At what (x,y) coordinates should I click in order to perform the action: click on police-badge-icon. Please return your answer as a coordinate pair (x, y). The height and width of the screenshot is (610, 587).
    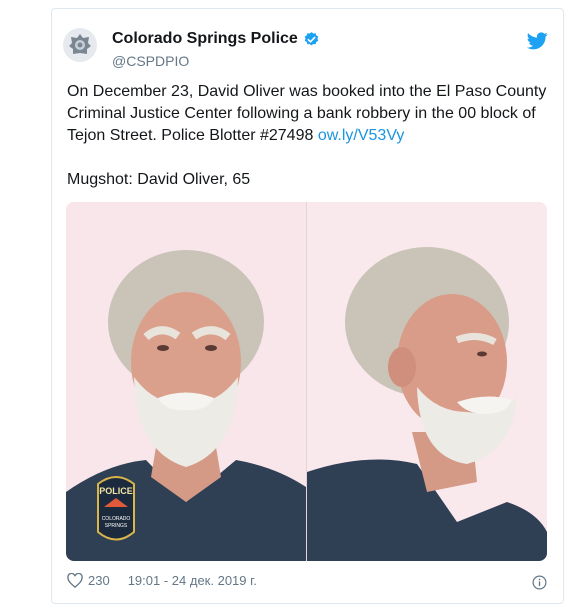
    Looking at the image, I should click on (80, 44).